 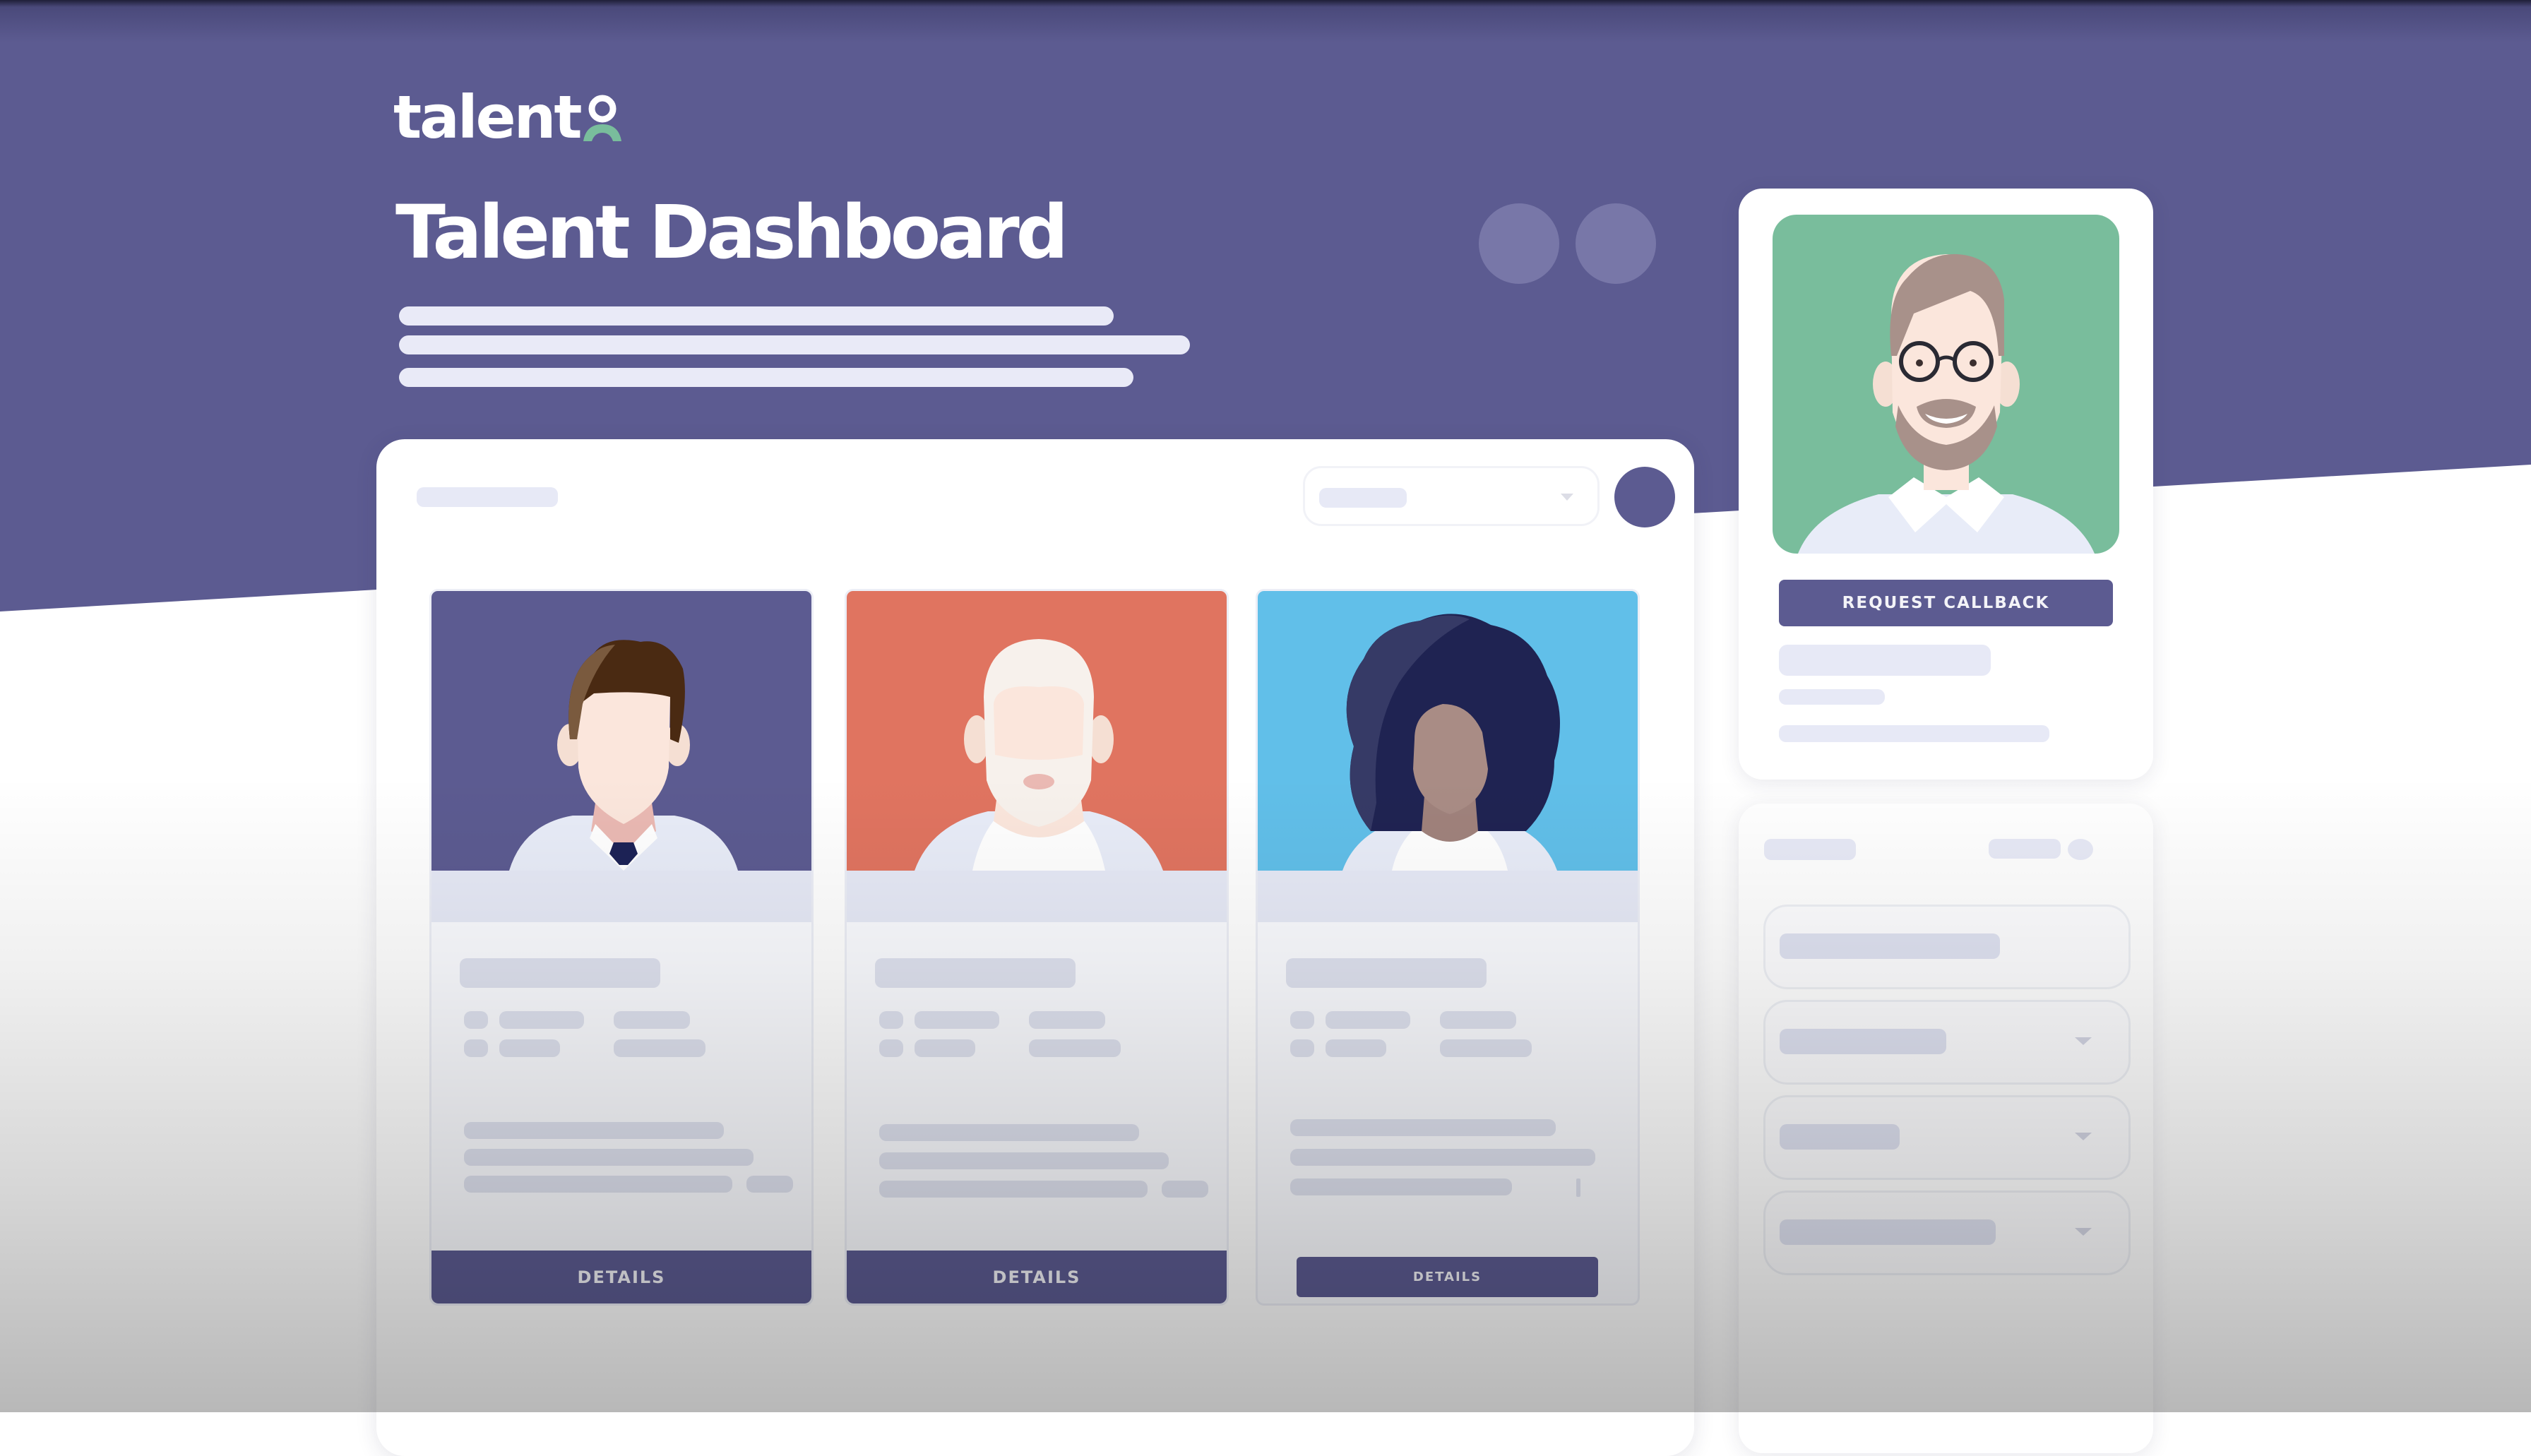 I want to click on filter-title-placeholder, so click(x=1810, y=850).